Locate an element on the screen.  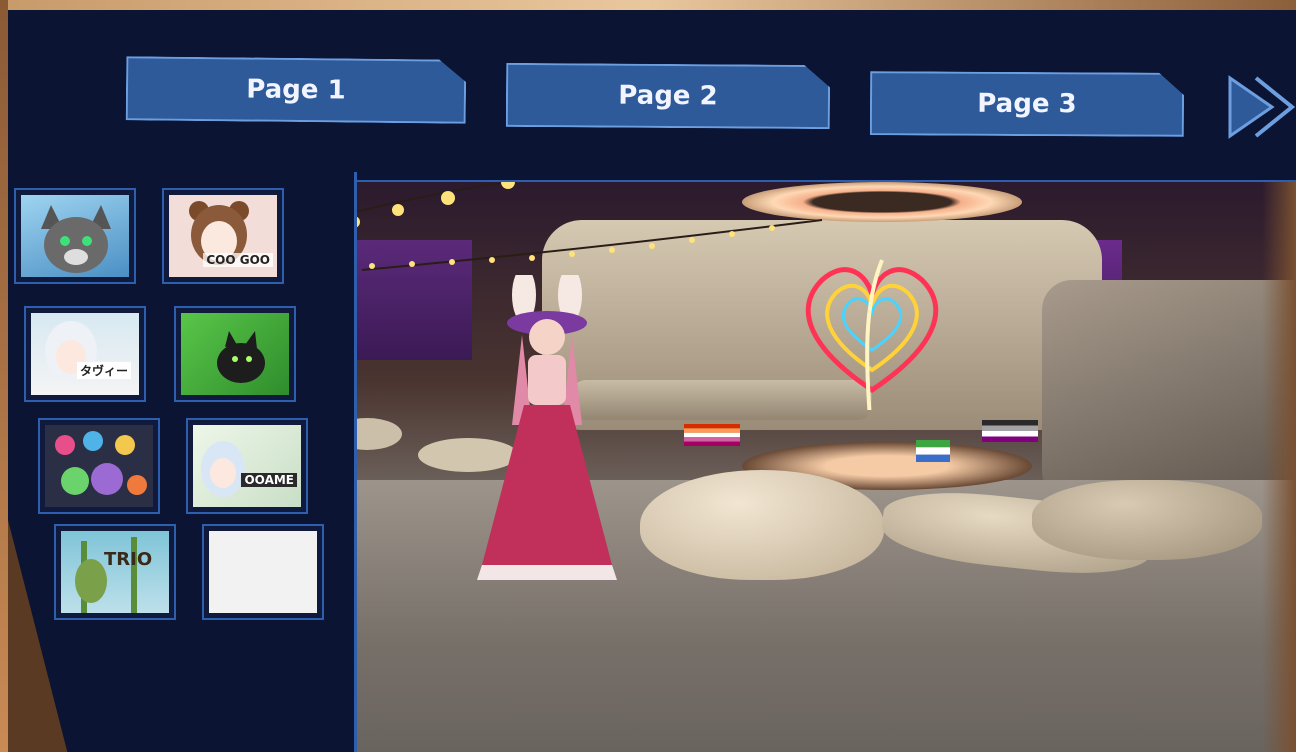
avatar-thumbnail-7: TRIO is located at coordinates (115, 572).